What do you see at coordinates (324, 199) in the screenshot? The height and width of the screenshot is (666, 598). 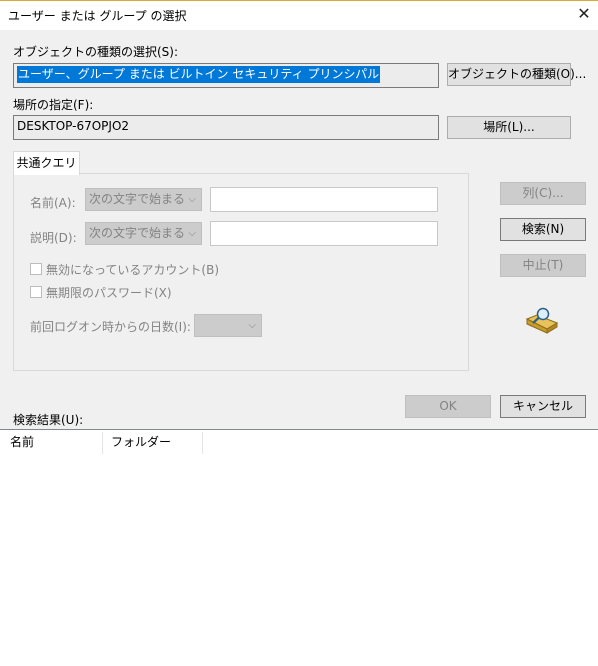 I see `name-input` at bounding box center [324, 199].